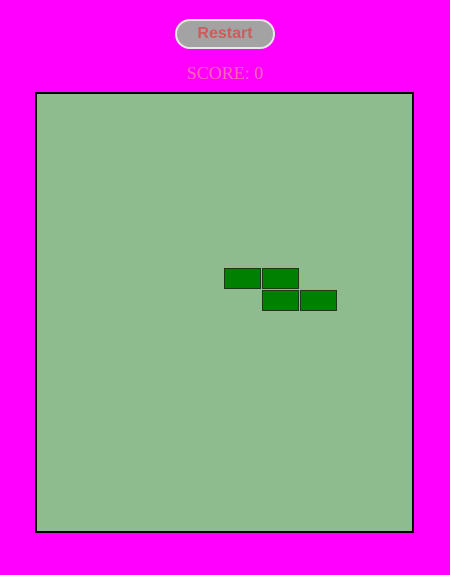 The height and width of the screenshot is (575, 450). Describe the element at coordinates (225, 34) in the screenshot. I see `restart-button: Restart` at that location.